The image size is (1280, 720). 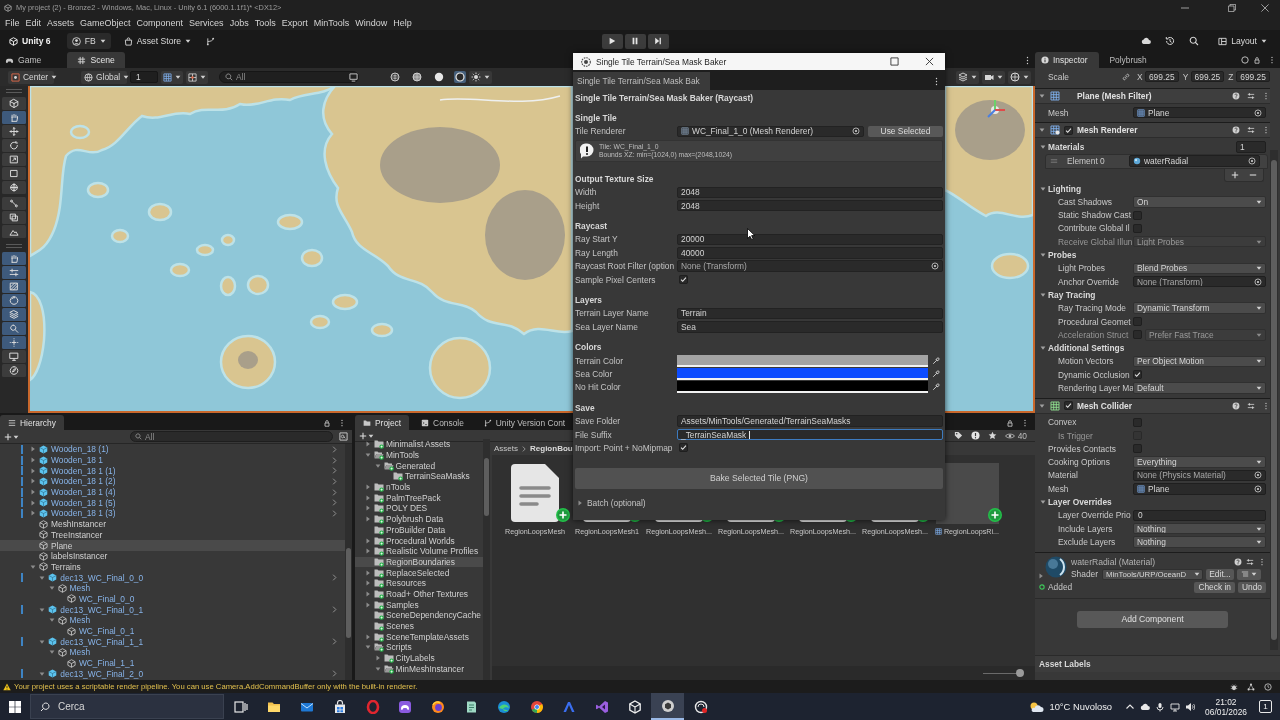 I want to click on layers-dropdown, so click(x=967, y=77).